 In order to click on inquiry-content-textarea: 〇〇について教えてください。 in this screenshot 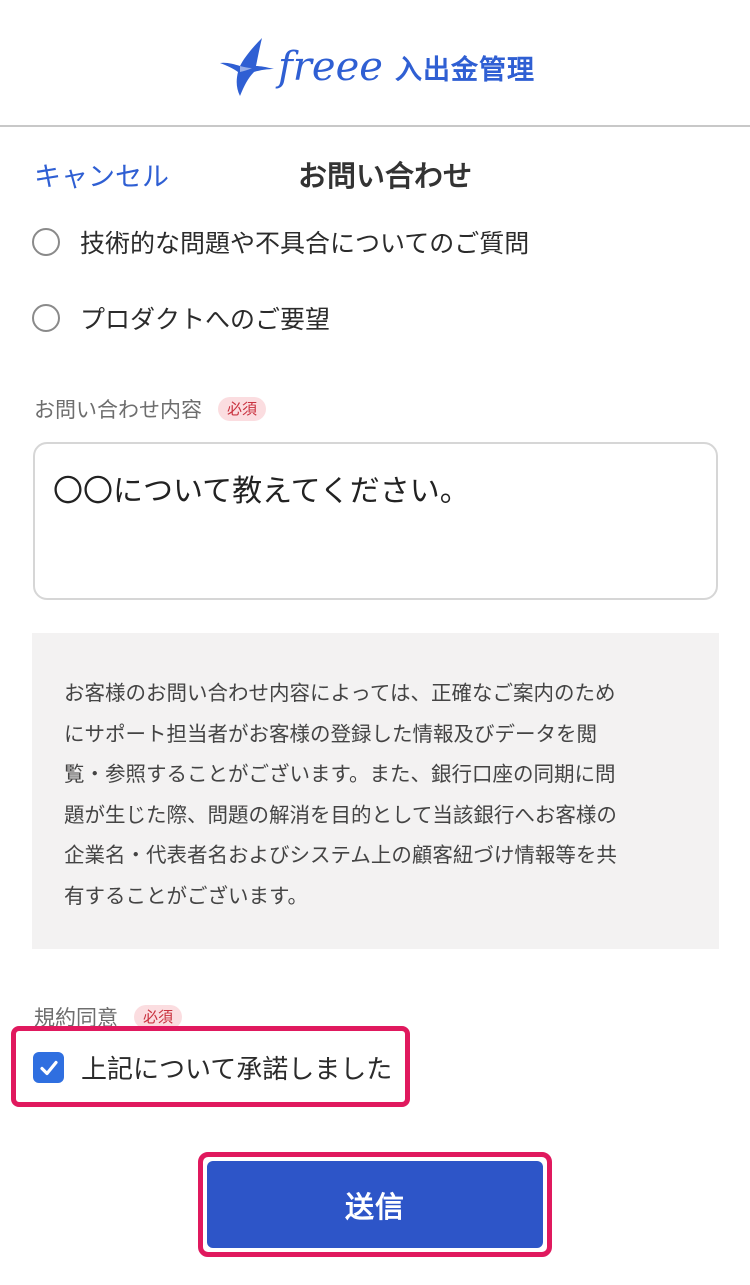, I will do `click(375, 521)`.